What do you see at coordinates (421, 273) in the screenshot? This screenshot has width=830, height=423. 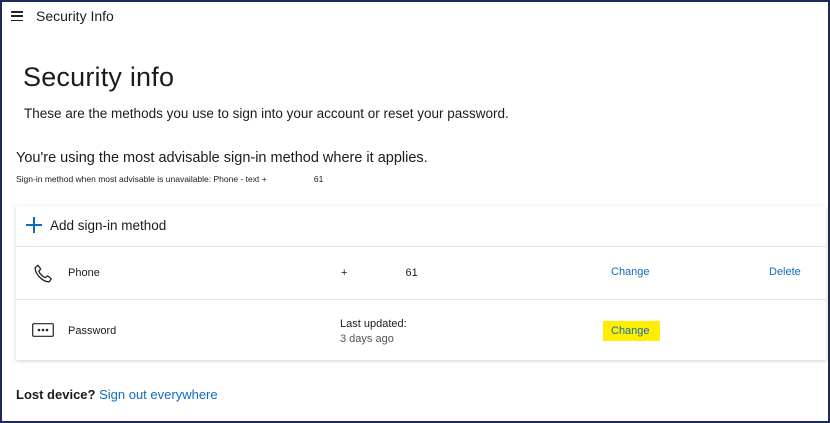 I see `method-row-phone: Phone + 61 Change Delete` at bounding box center [421, 273].